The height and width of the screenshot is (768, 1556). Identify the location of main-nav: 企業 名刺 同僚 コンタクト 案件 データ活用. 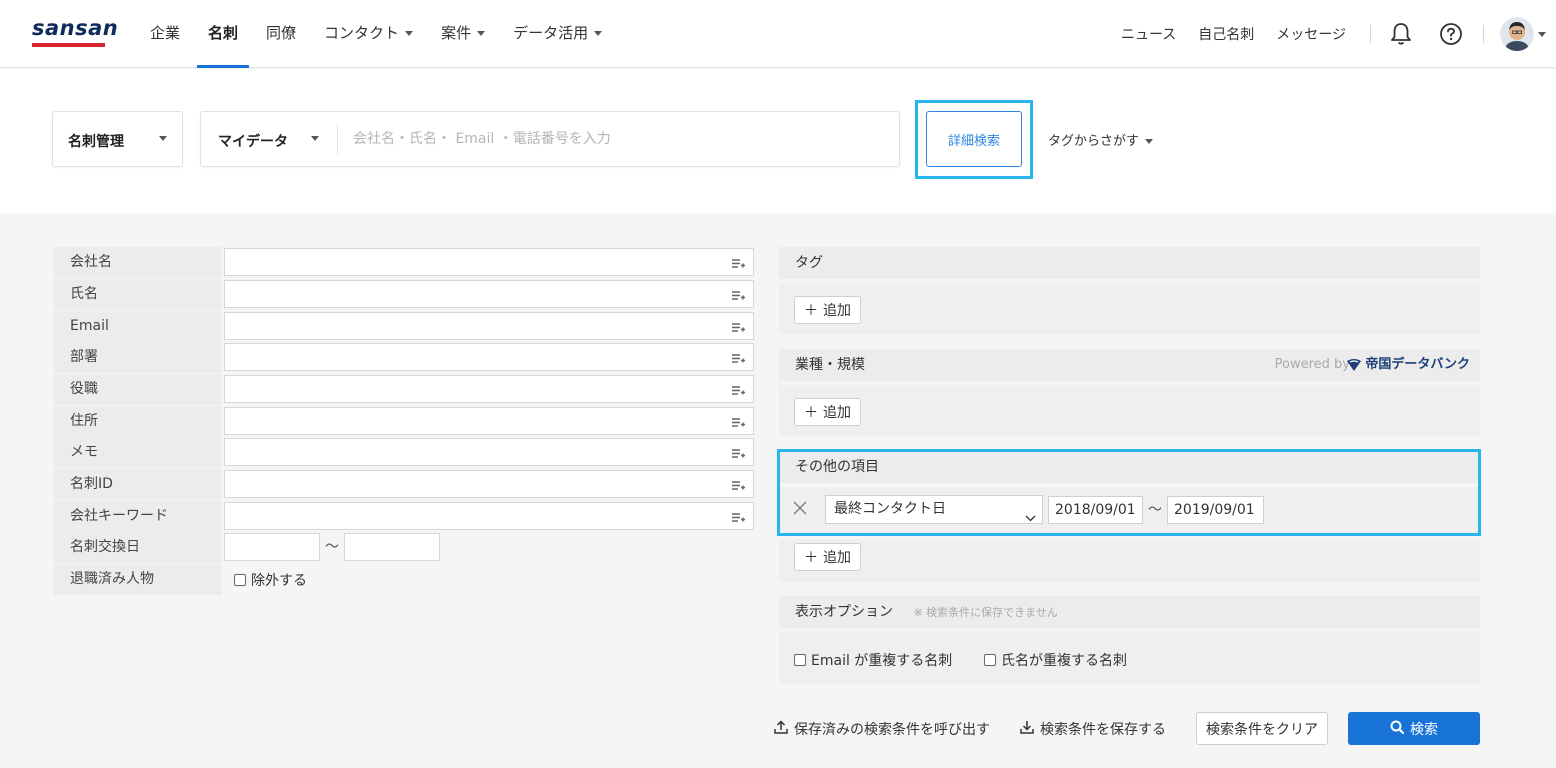
(390, 34).